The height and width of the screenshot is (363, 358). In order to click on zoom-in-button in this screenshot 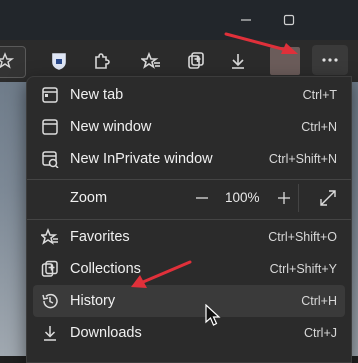, I will do `click(284, 198)`.